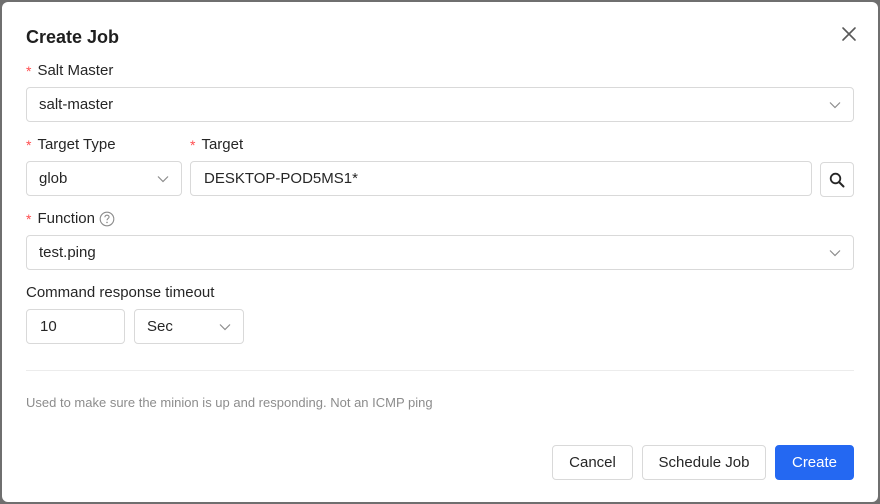 The width and height of the screenshot is (880, 504). Describe the element at coordinates (107, 219) in the screenshot. I see `help-icon` at that location.